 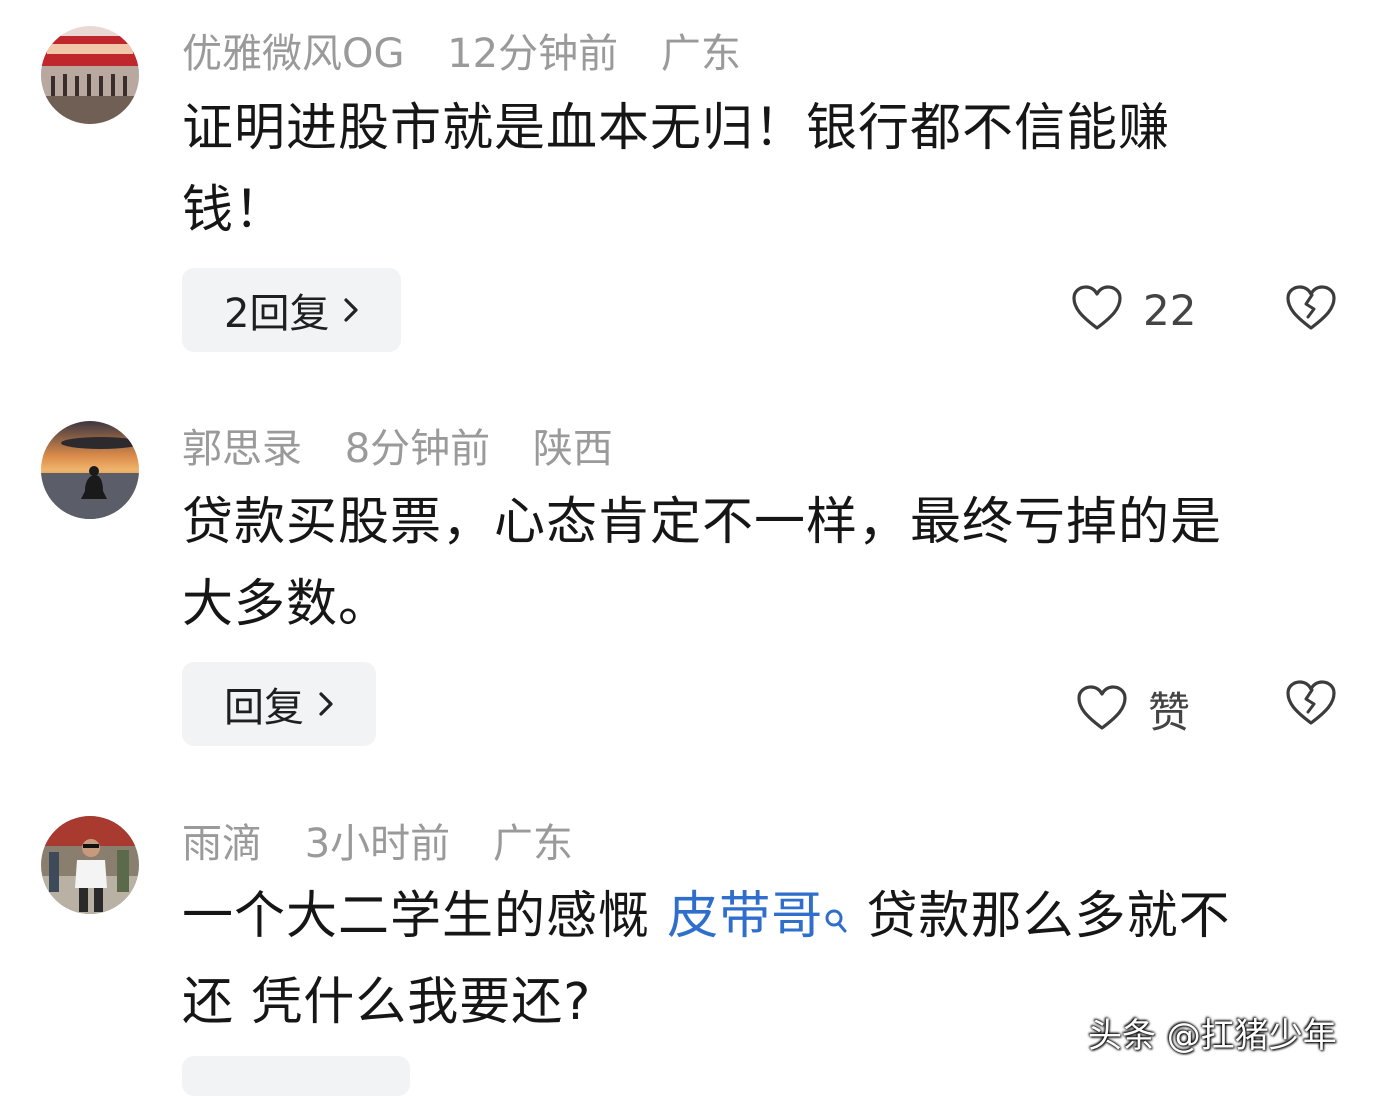 What do you see at coordinates (417, 449) in the screenshot?
I see `timestamp: 8分钟前` at bounding box center [417, 449].